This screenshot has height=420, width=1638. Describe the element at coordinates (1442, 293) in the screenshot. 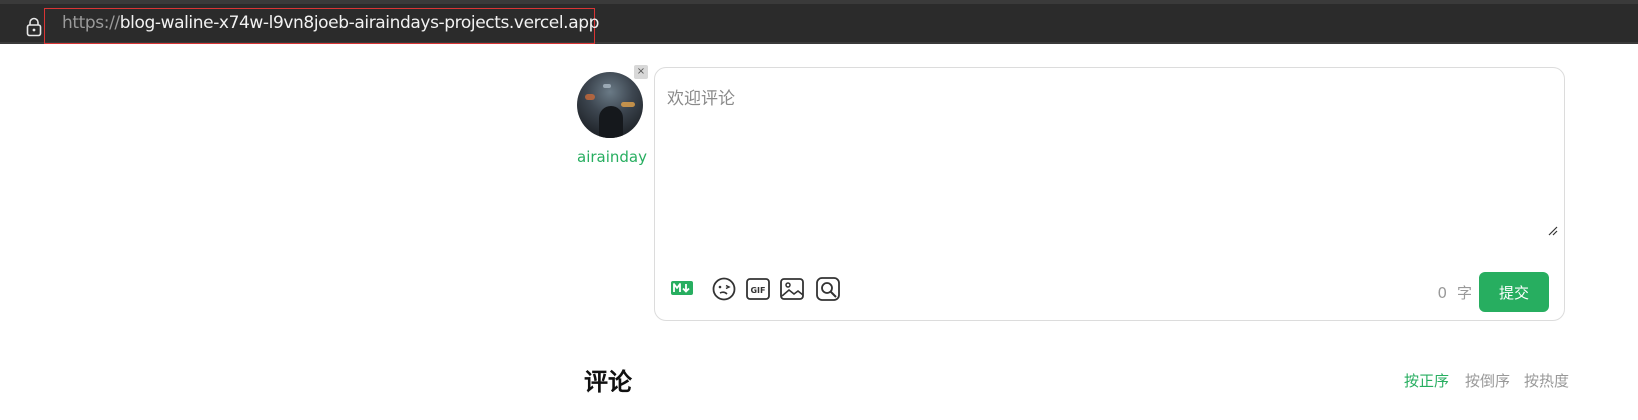

I see `word-count-value: 0` at that location.